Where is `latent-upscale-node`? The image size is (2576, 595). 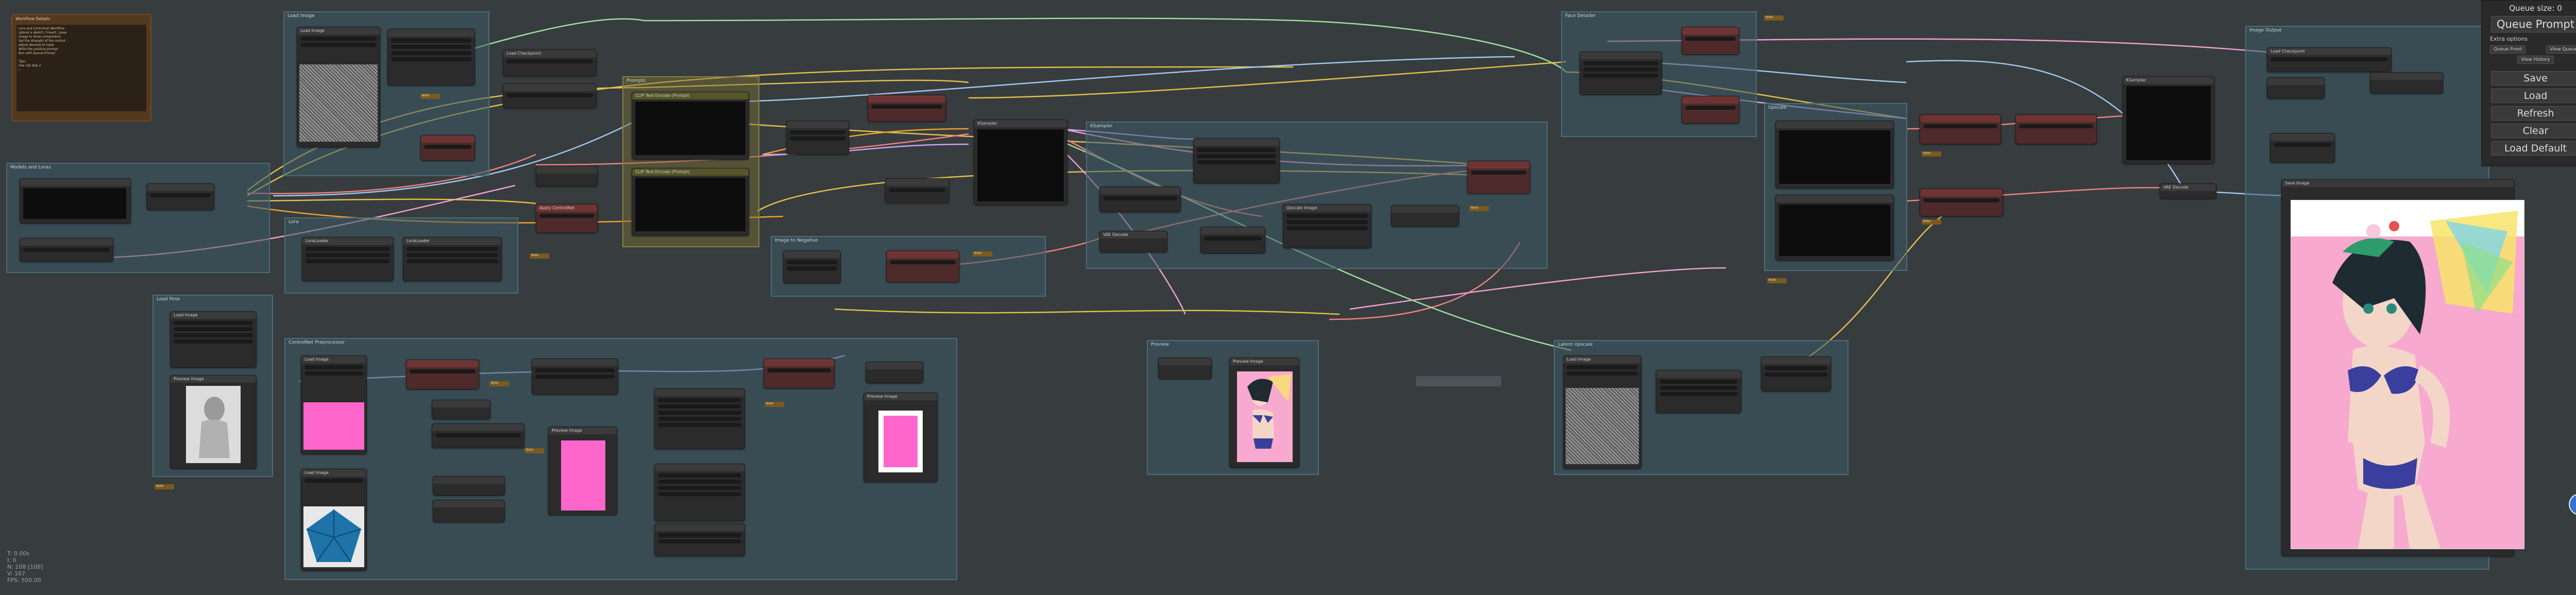
latent-upscale-node is located at coordinates (1698, 391).